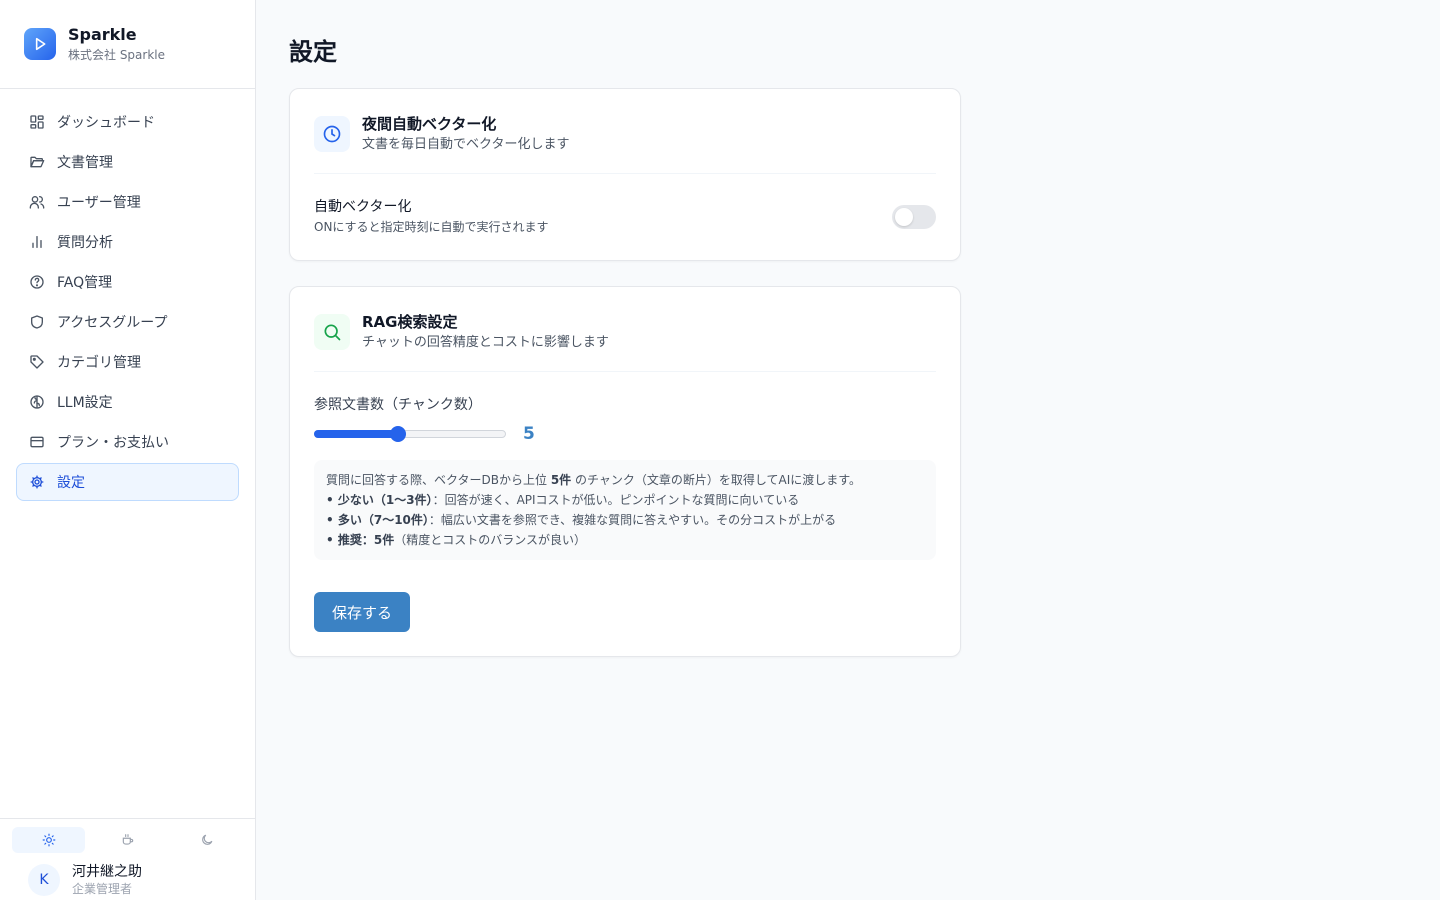  What do you see at coordinates (127, 482) in the screenshot?
I see `sidebar-item-settings: 設定` at bounding box center [127, 482].